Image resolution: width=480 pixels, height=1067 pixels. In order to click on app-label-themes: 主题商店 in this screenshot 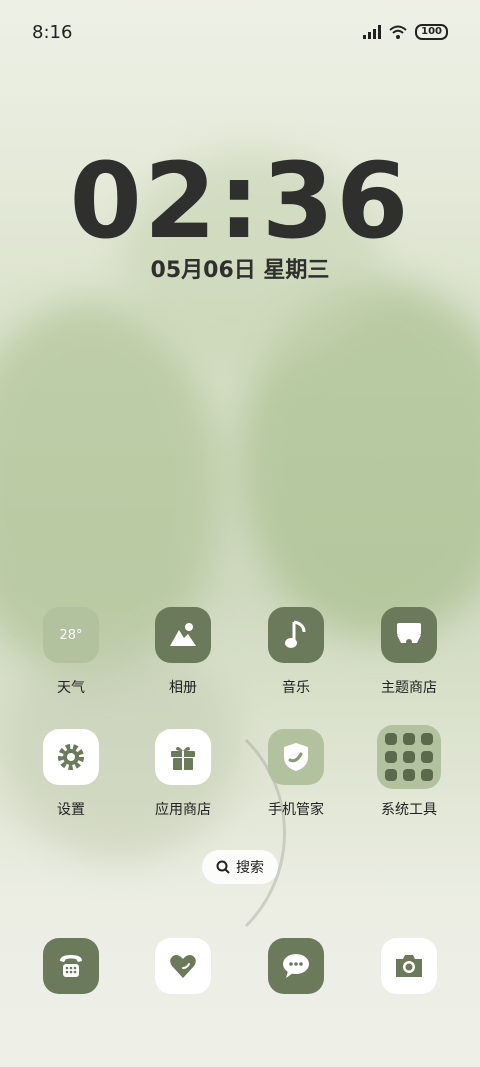, I will do `click(409, 688)`.